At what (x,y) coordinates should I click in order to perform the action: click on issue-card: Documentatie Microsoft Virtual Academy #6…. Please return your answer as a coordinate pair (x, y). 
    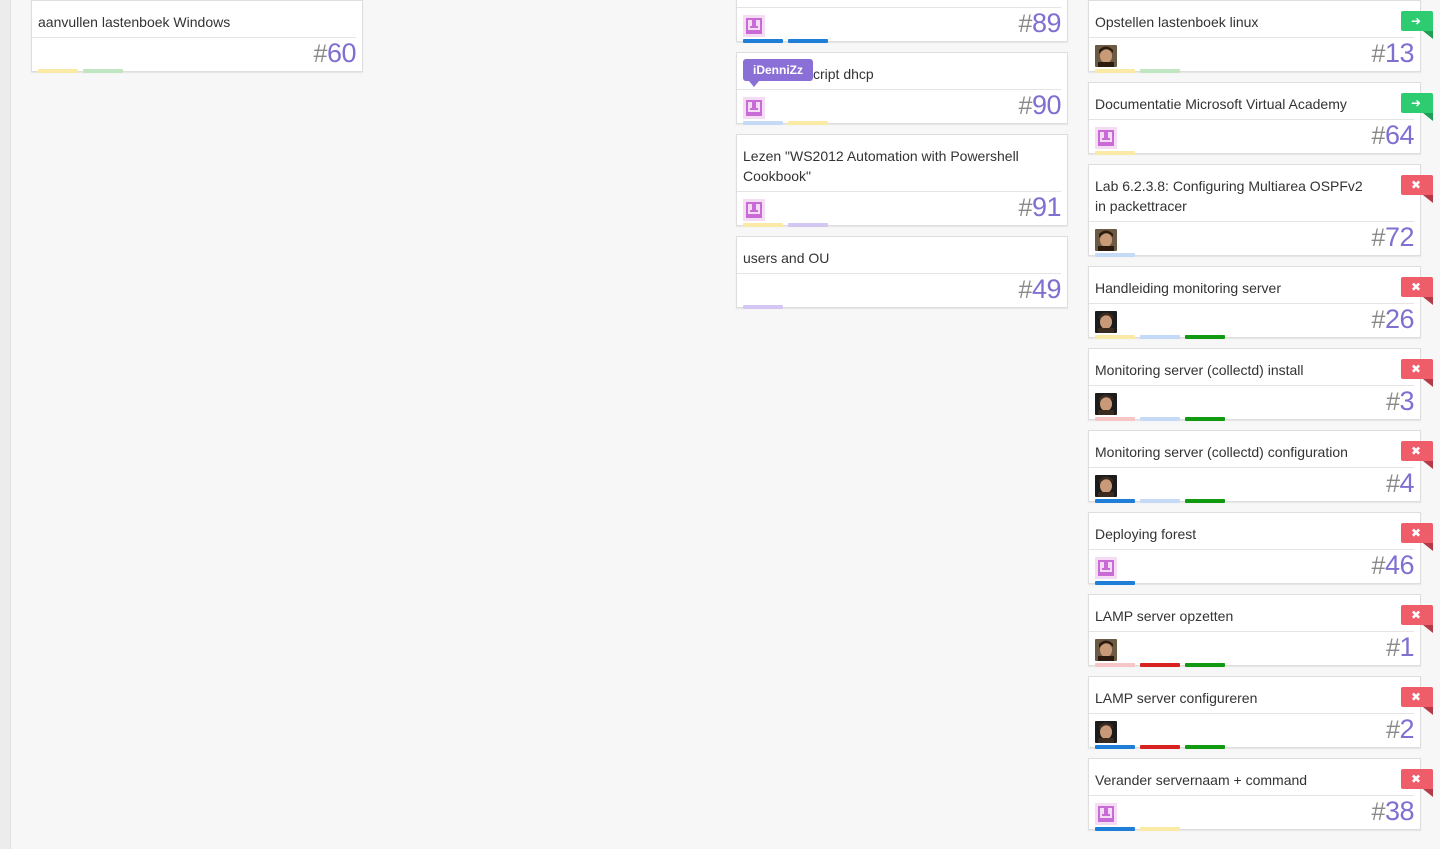
    Looking at the image, I should click on (1260, 118).